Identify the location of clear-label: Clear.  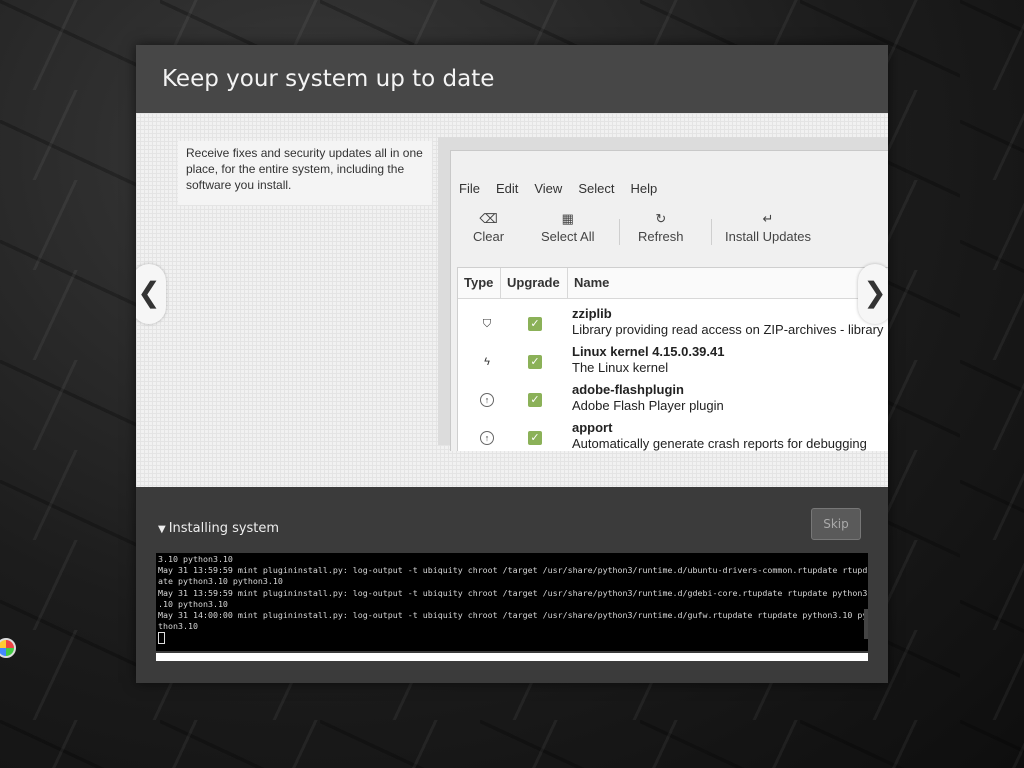
(489, 236).